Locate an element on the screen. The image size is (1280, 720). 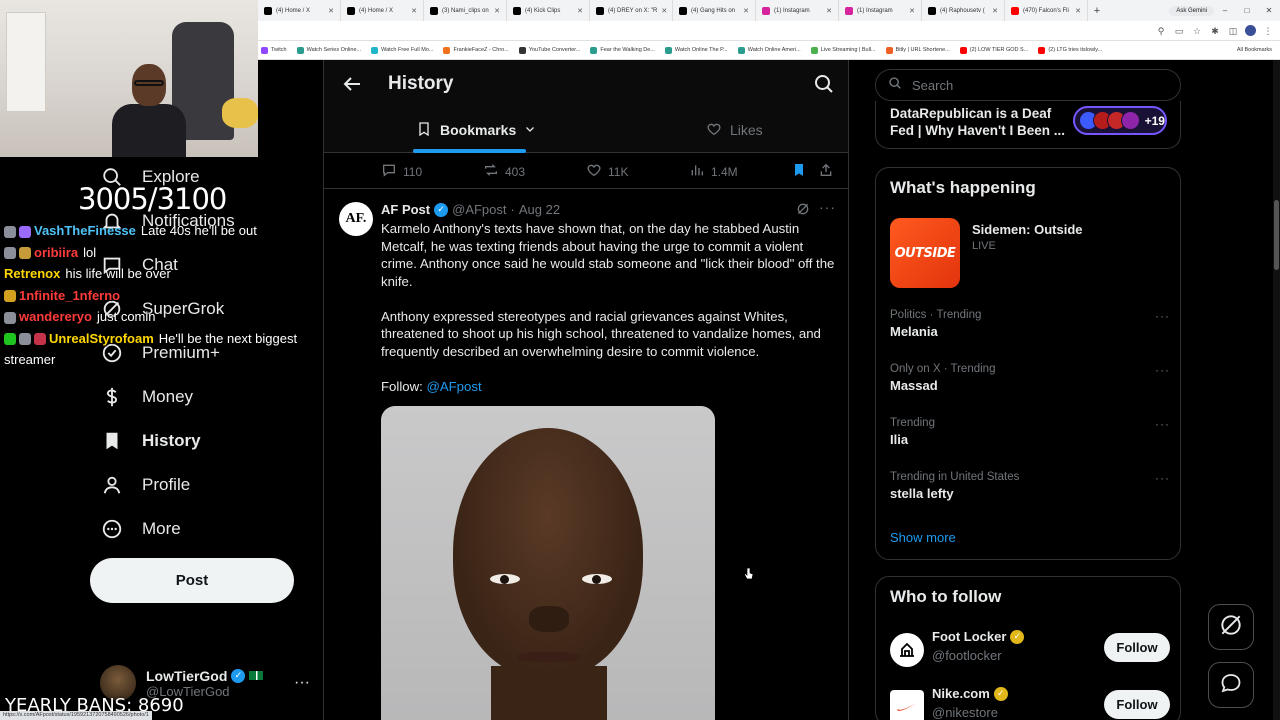
live-listeners-pill: +19 is located at coordinates (1120, 120).